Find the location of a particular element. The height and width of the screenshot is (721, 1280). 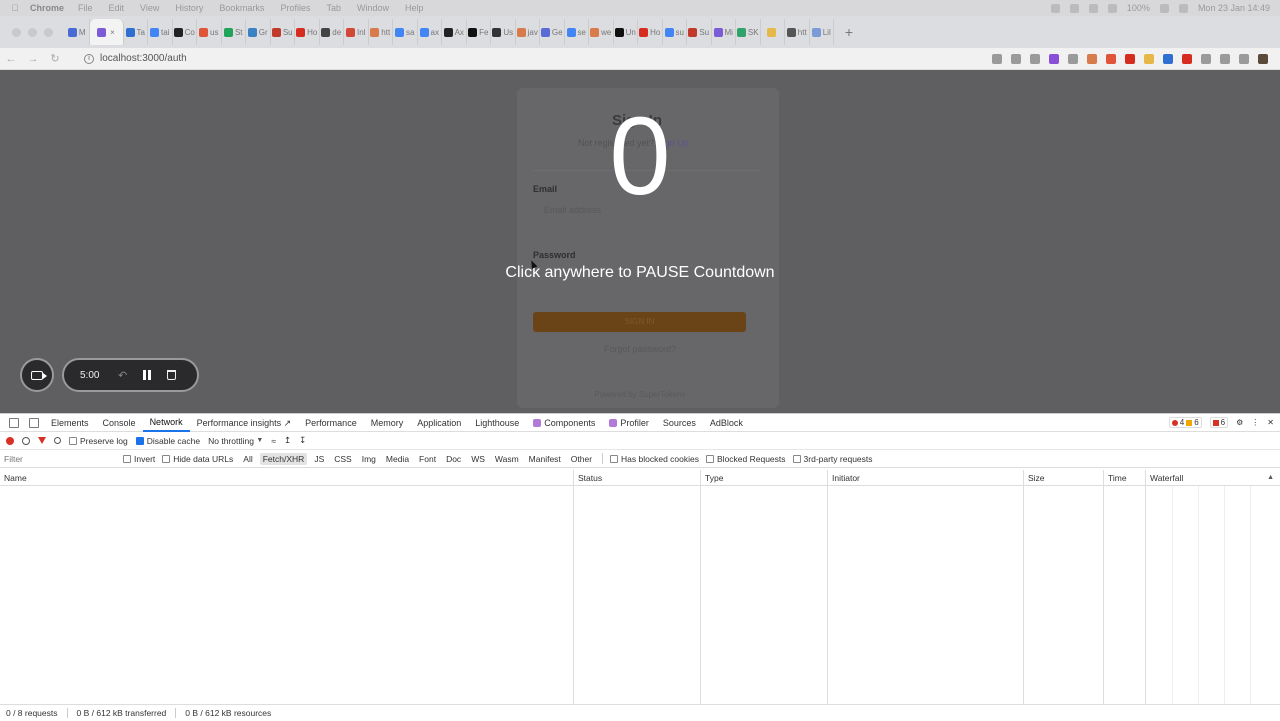

browser-tab: sa is located at coordinates (405, 32).